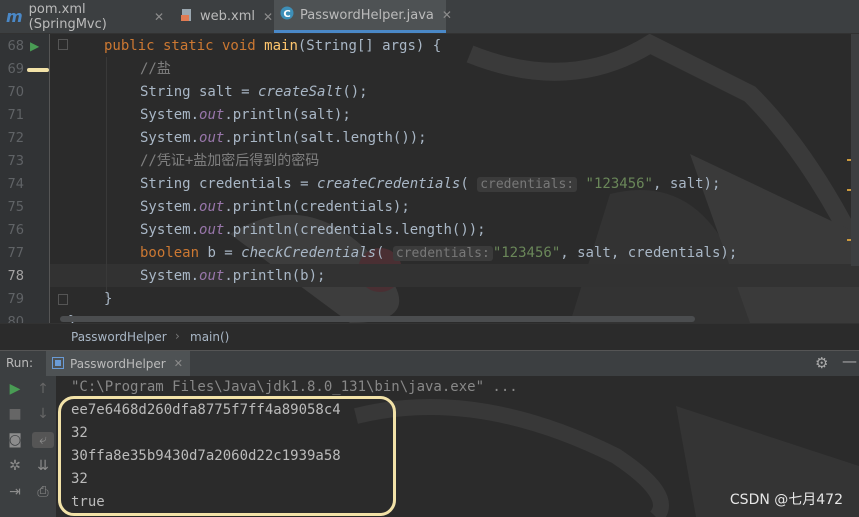 The width and height of the screenshot is (859, 517). What do you see at coordinates (230, 161) in the screenshot?
I see `code-line-73: //凭证+盐加密后得到的密码` at bounding box center [230, 161].